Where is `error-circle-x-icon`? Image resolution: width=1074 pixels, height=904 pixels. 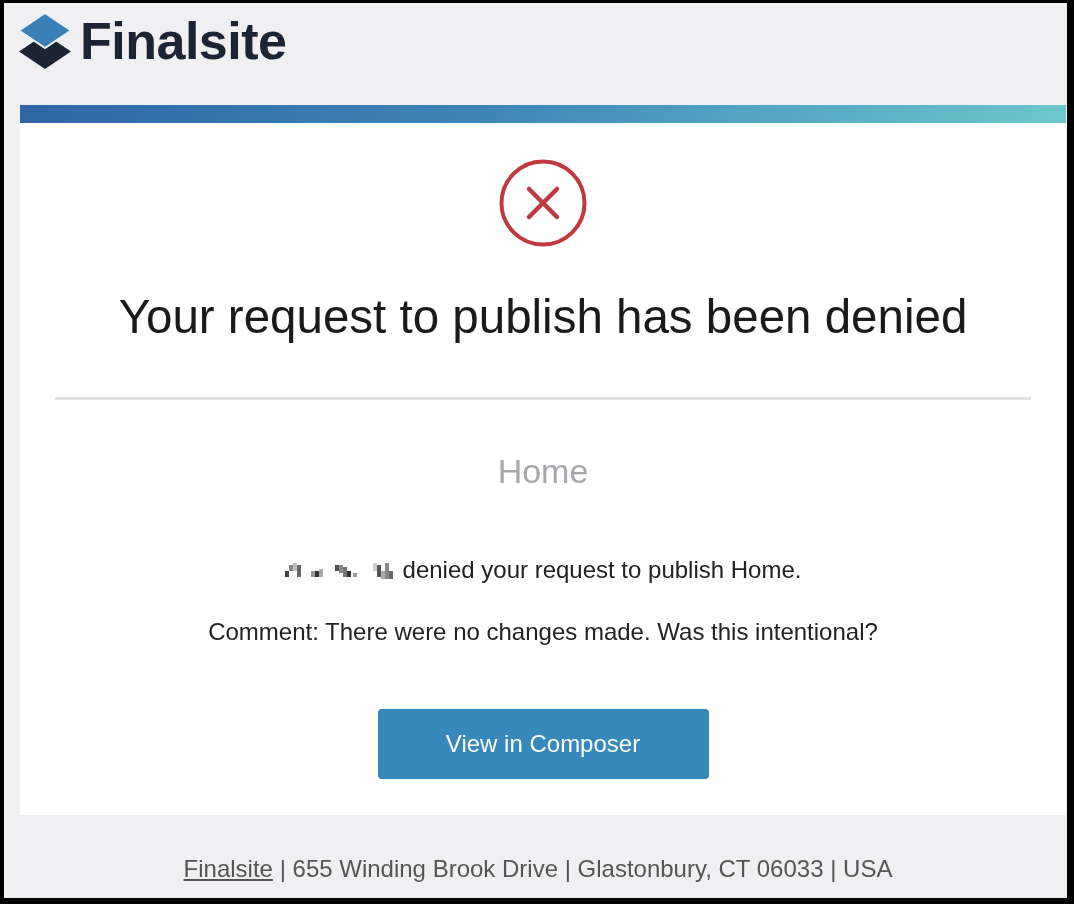 error-circle-x-icon is located at coordinates (543, 203).